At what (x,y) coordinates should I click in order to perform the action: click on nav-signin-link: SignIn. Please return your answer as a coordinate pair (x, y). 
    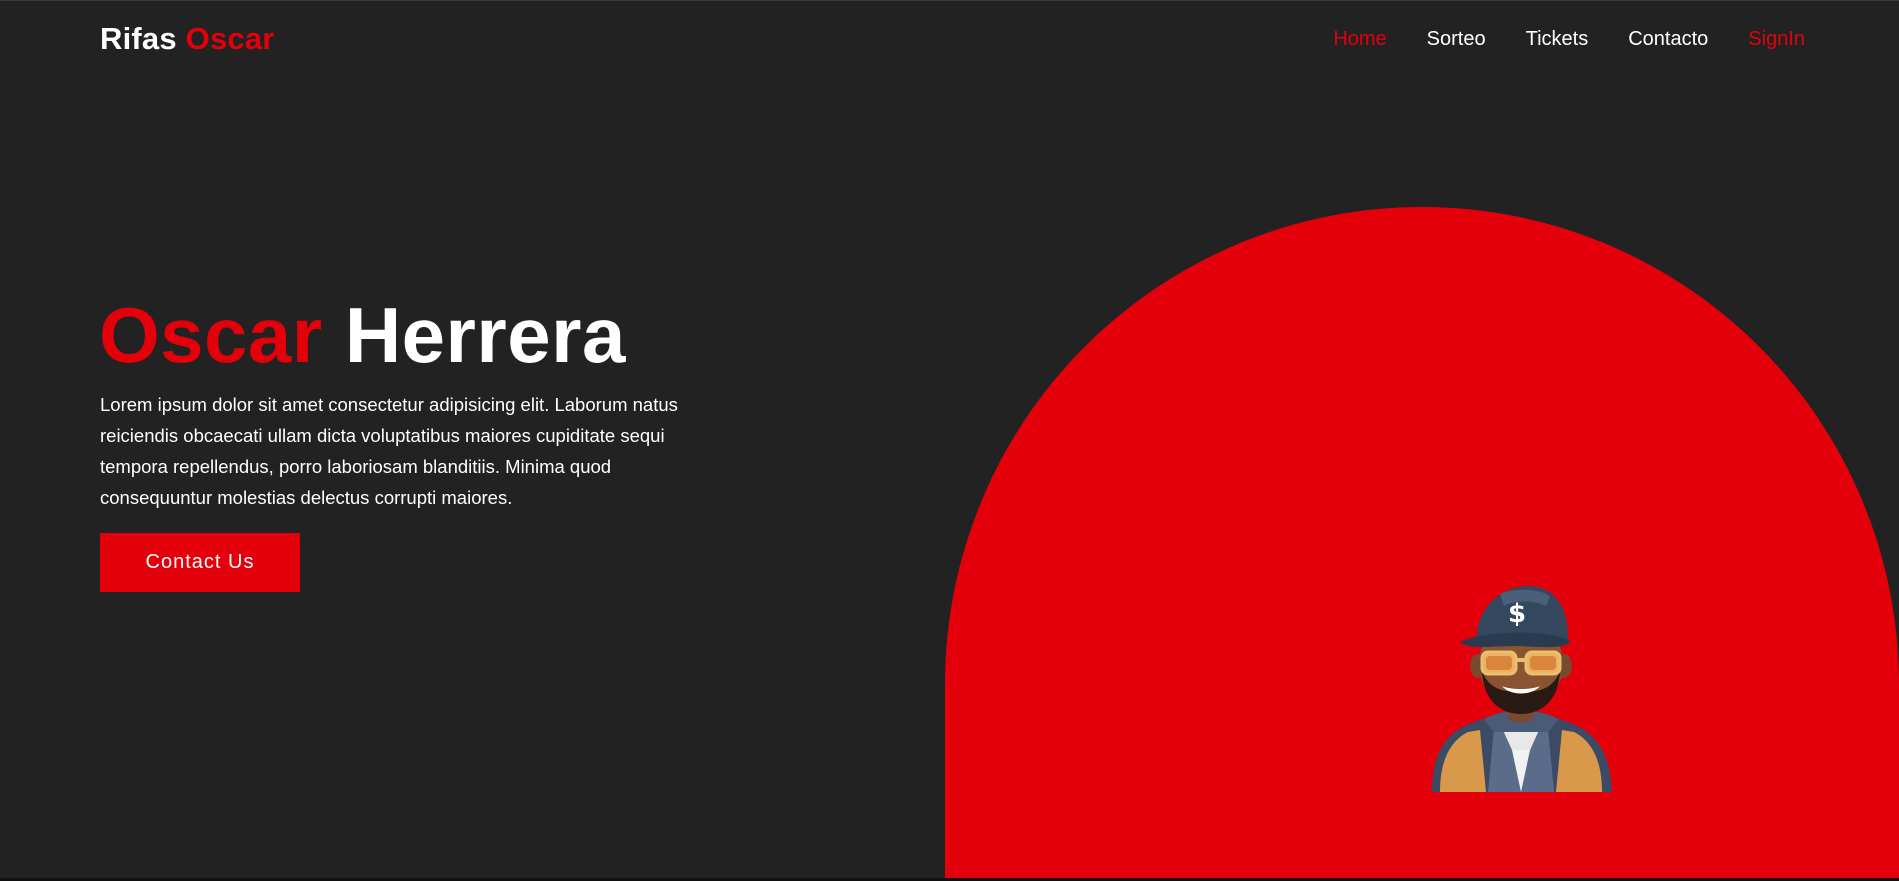
    Looking at the image, I should click on (1776, 39).